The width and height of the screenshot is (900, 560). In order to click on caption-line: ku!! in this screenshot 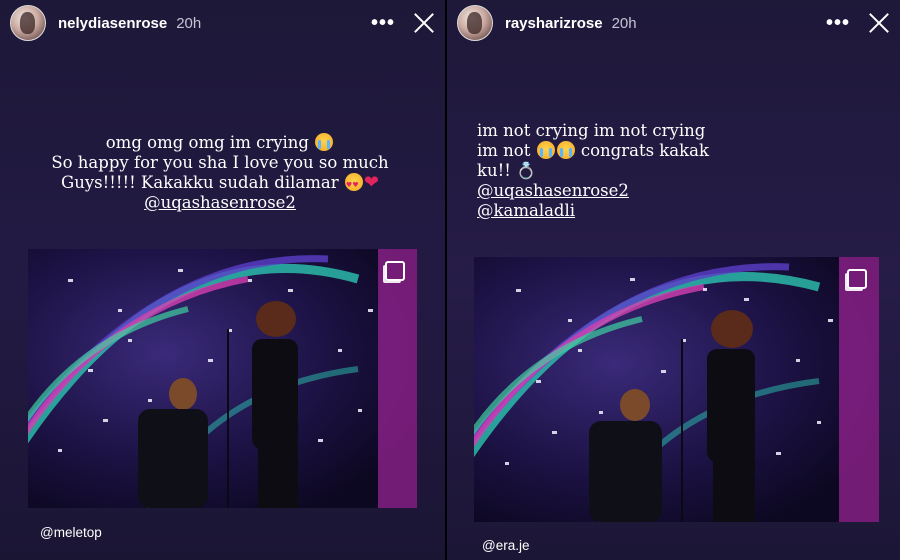, I will do `click(494, 170)`.